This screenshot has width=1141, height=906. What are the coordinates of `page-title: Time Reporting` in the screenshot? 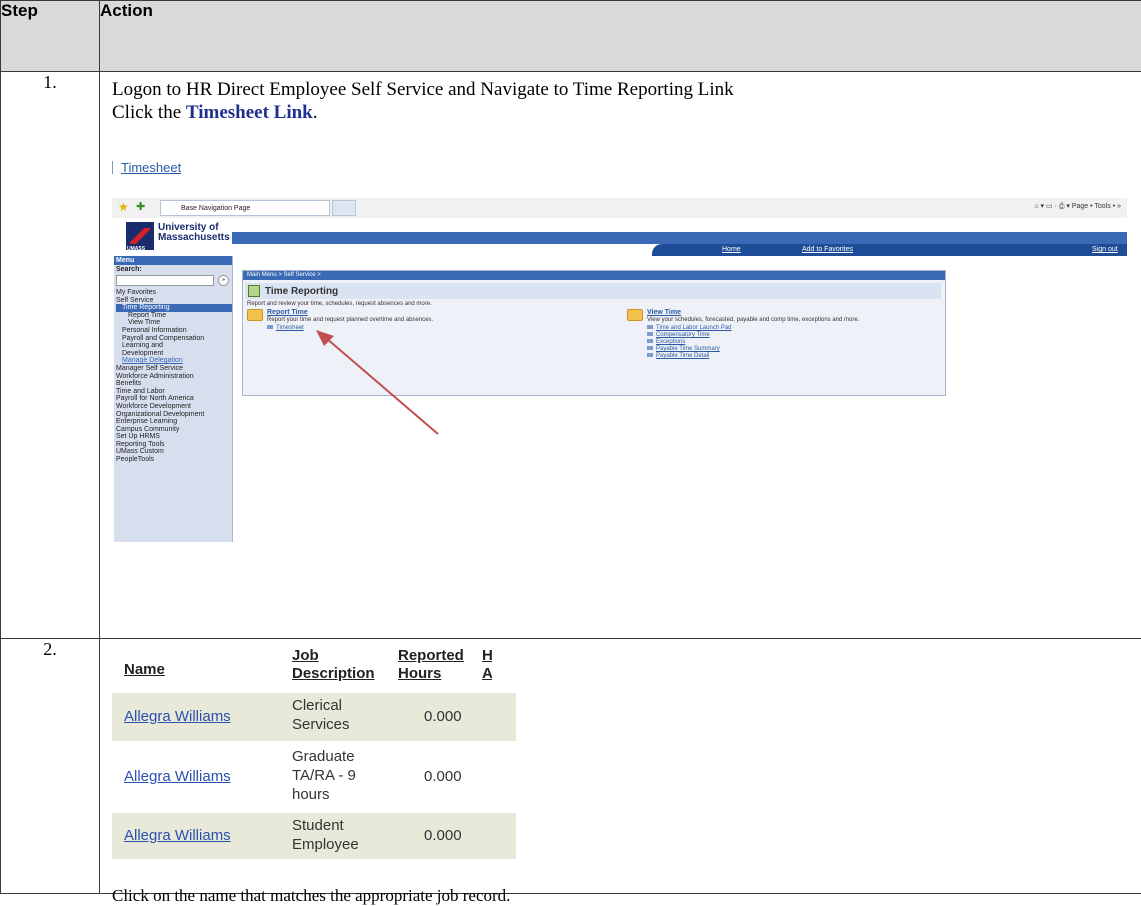 It's located at (301, 291).